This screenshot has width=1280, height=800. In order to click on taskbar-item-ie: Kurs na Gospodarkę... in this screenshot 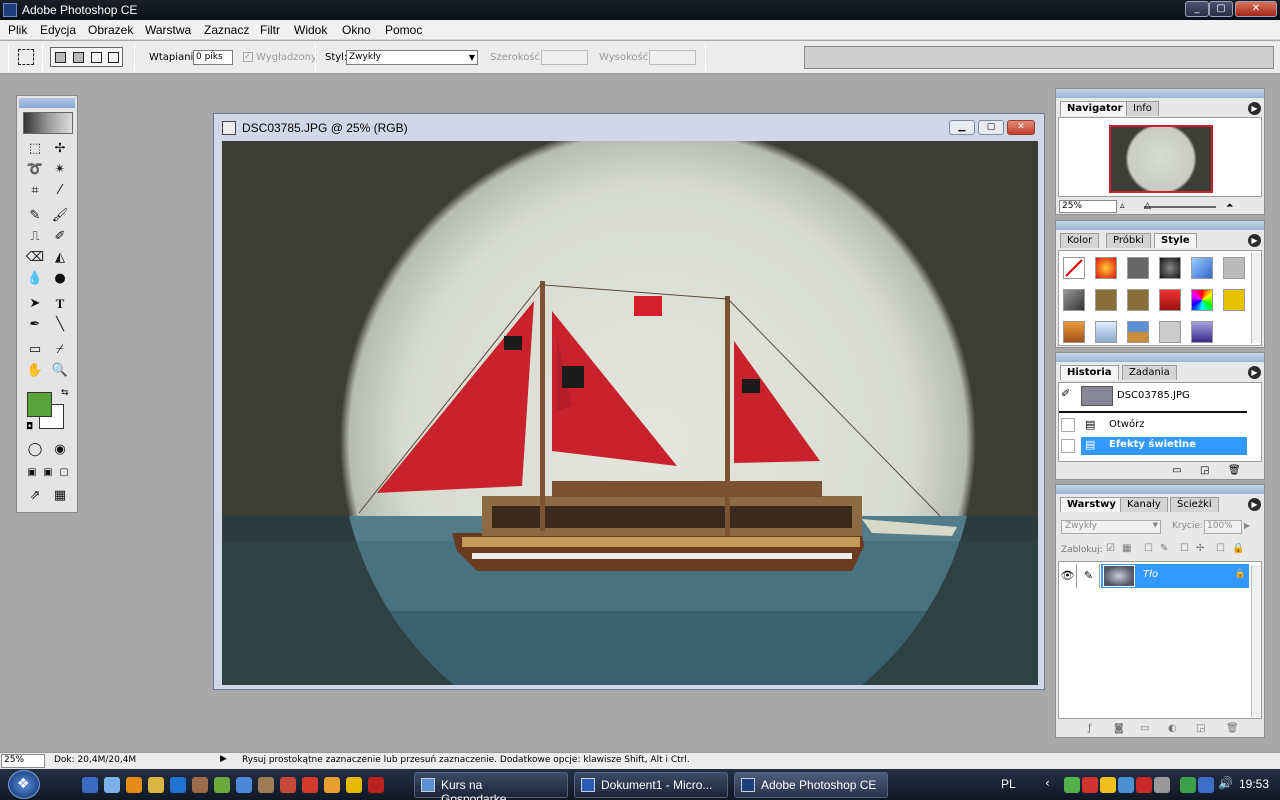, I will do `click(491, 786)`.